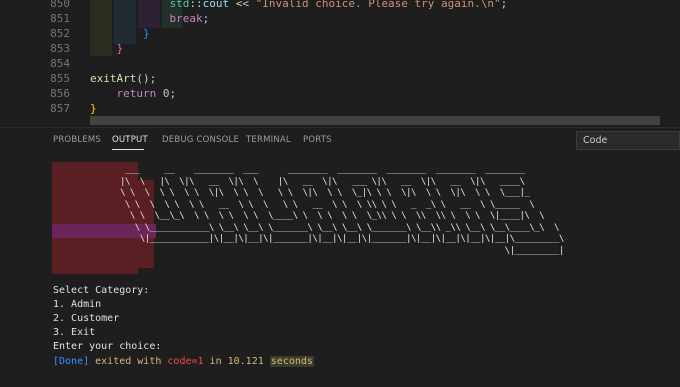 This screenshot has height=387, width=680. I want to click on code-token: std, so click(179, 5).